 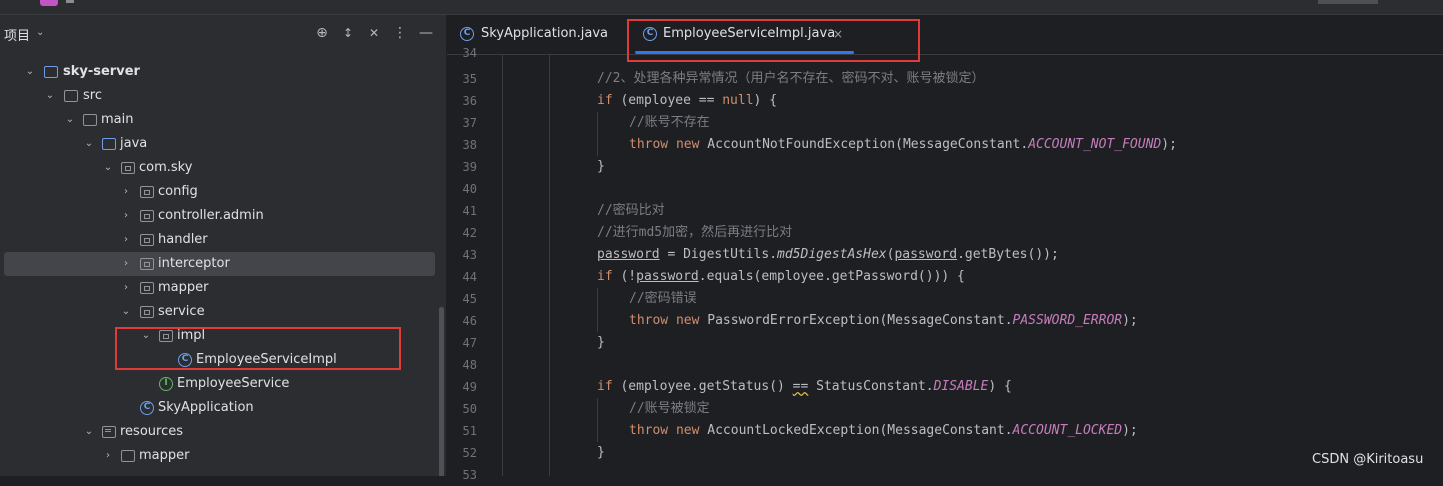 I want to click on project-panel-title: 项目, so click(x=17, y=34).